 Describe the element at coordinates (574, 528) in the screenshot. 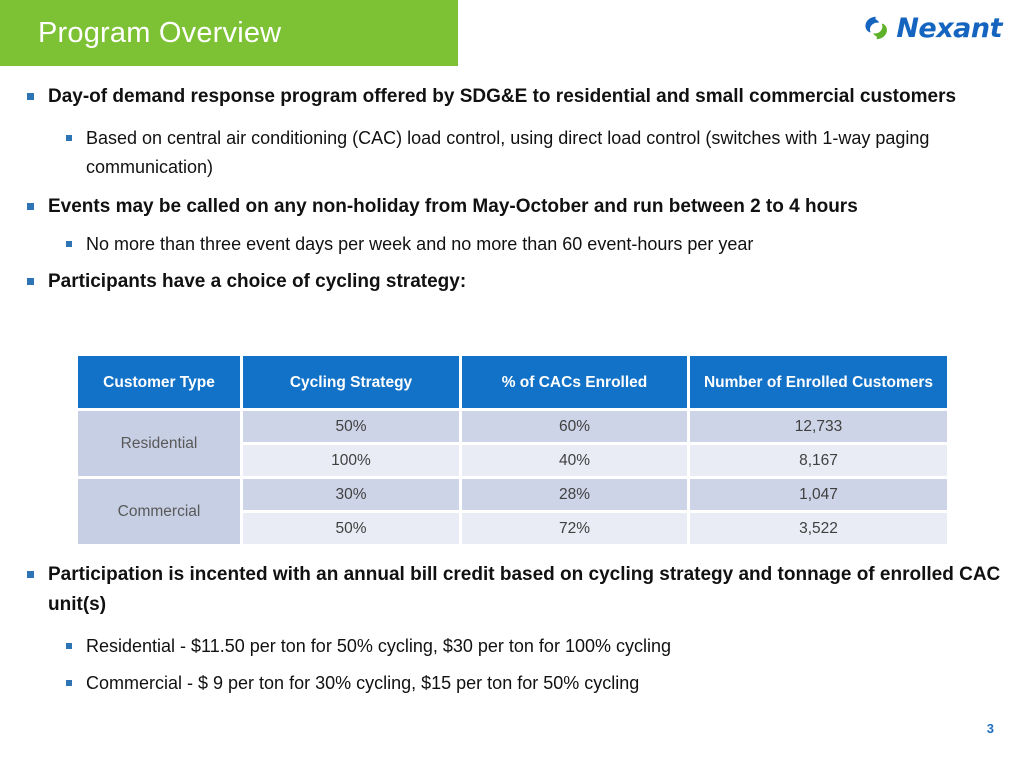

I see `pct-cacs-cell: 72%` at that location.